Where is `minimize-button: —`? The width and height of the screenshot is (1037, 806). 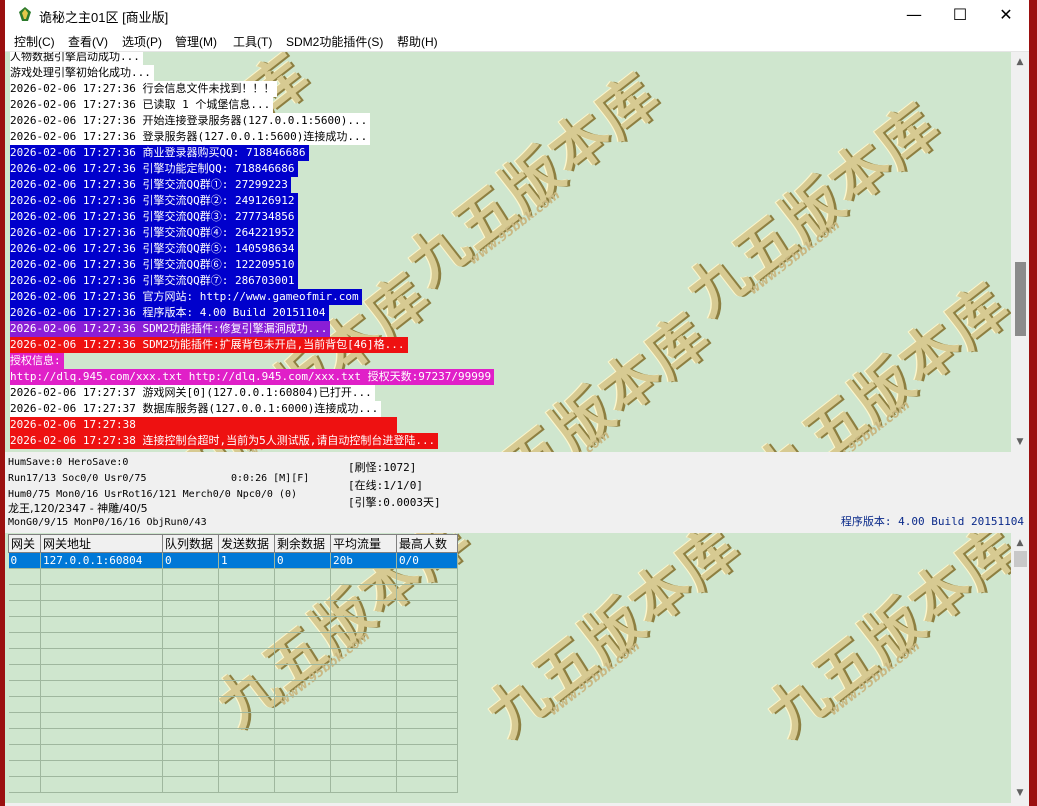
minimize-button: — is located at coordinates (914, 15).